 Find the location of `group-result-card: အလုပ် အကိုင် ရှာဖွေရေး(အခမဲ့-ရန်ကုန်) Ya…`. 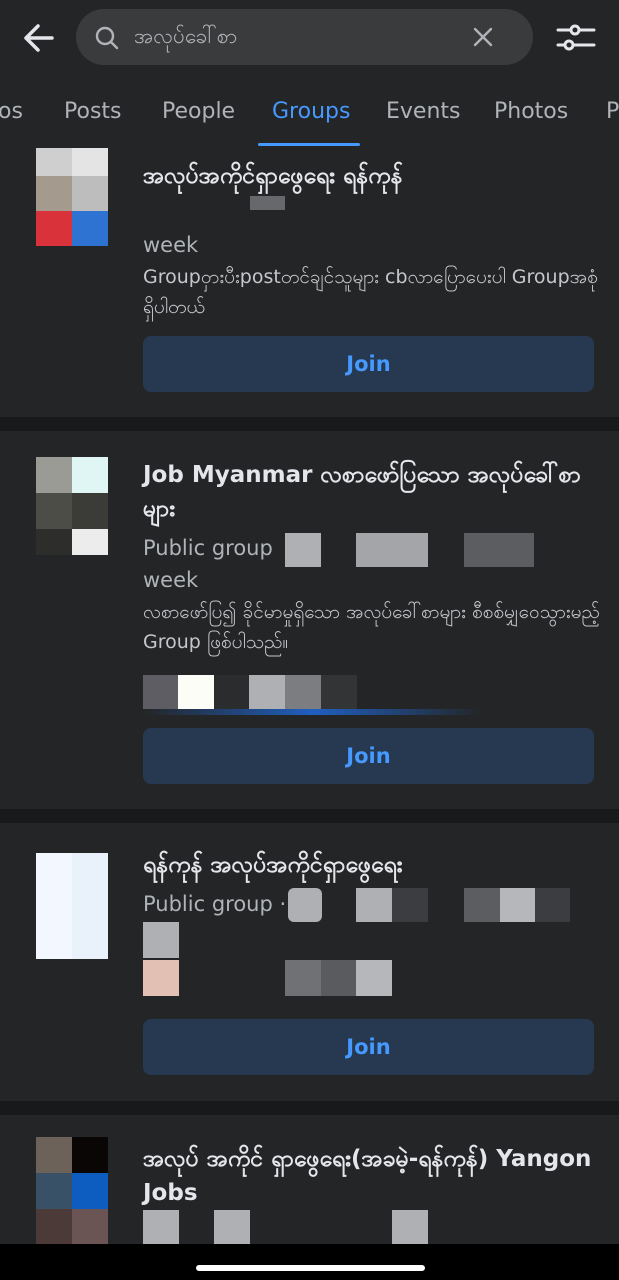

group-result-card: အလုပ် အကိုင် ရှာဖွေရေး(အခမဲ့-ရန်ကုန်) Ya… is located at coordinates (309, 1179).